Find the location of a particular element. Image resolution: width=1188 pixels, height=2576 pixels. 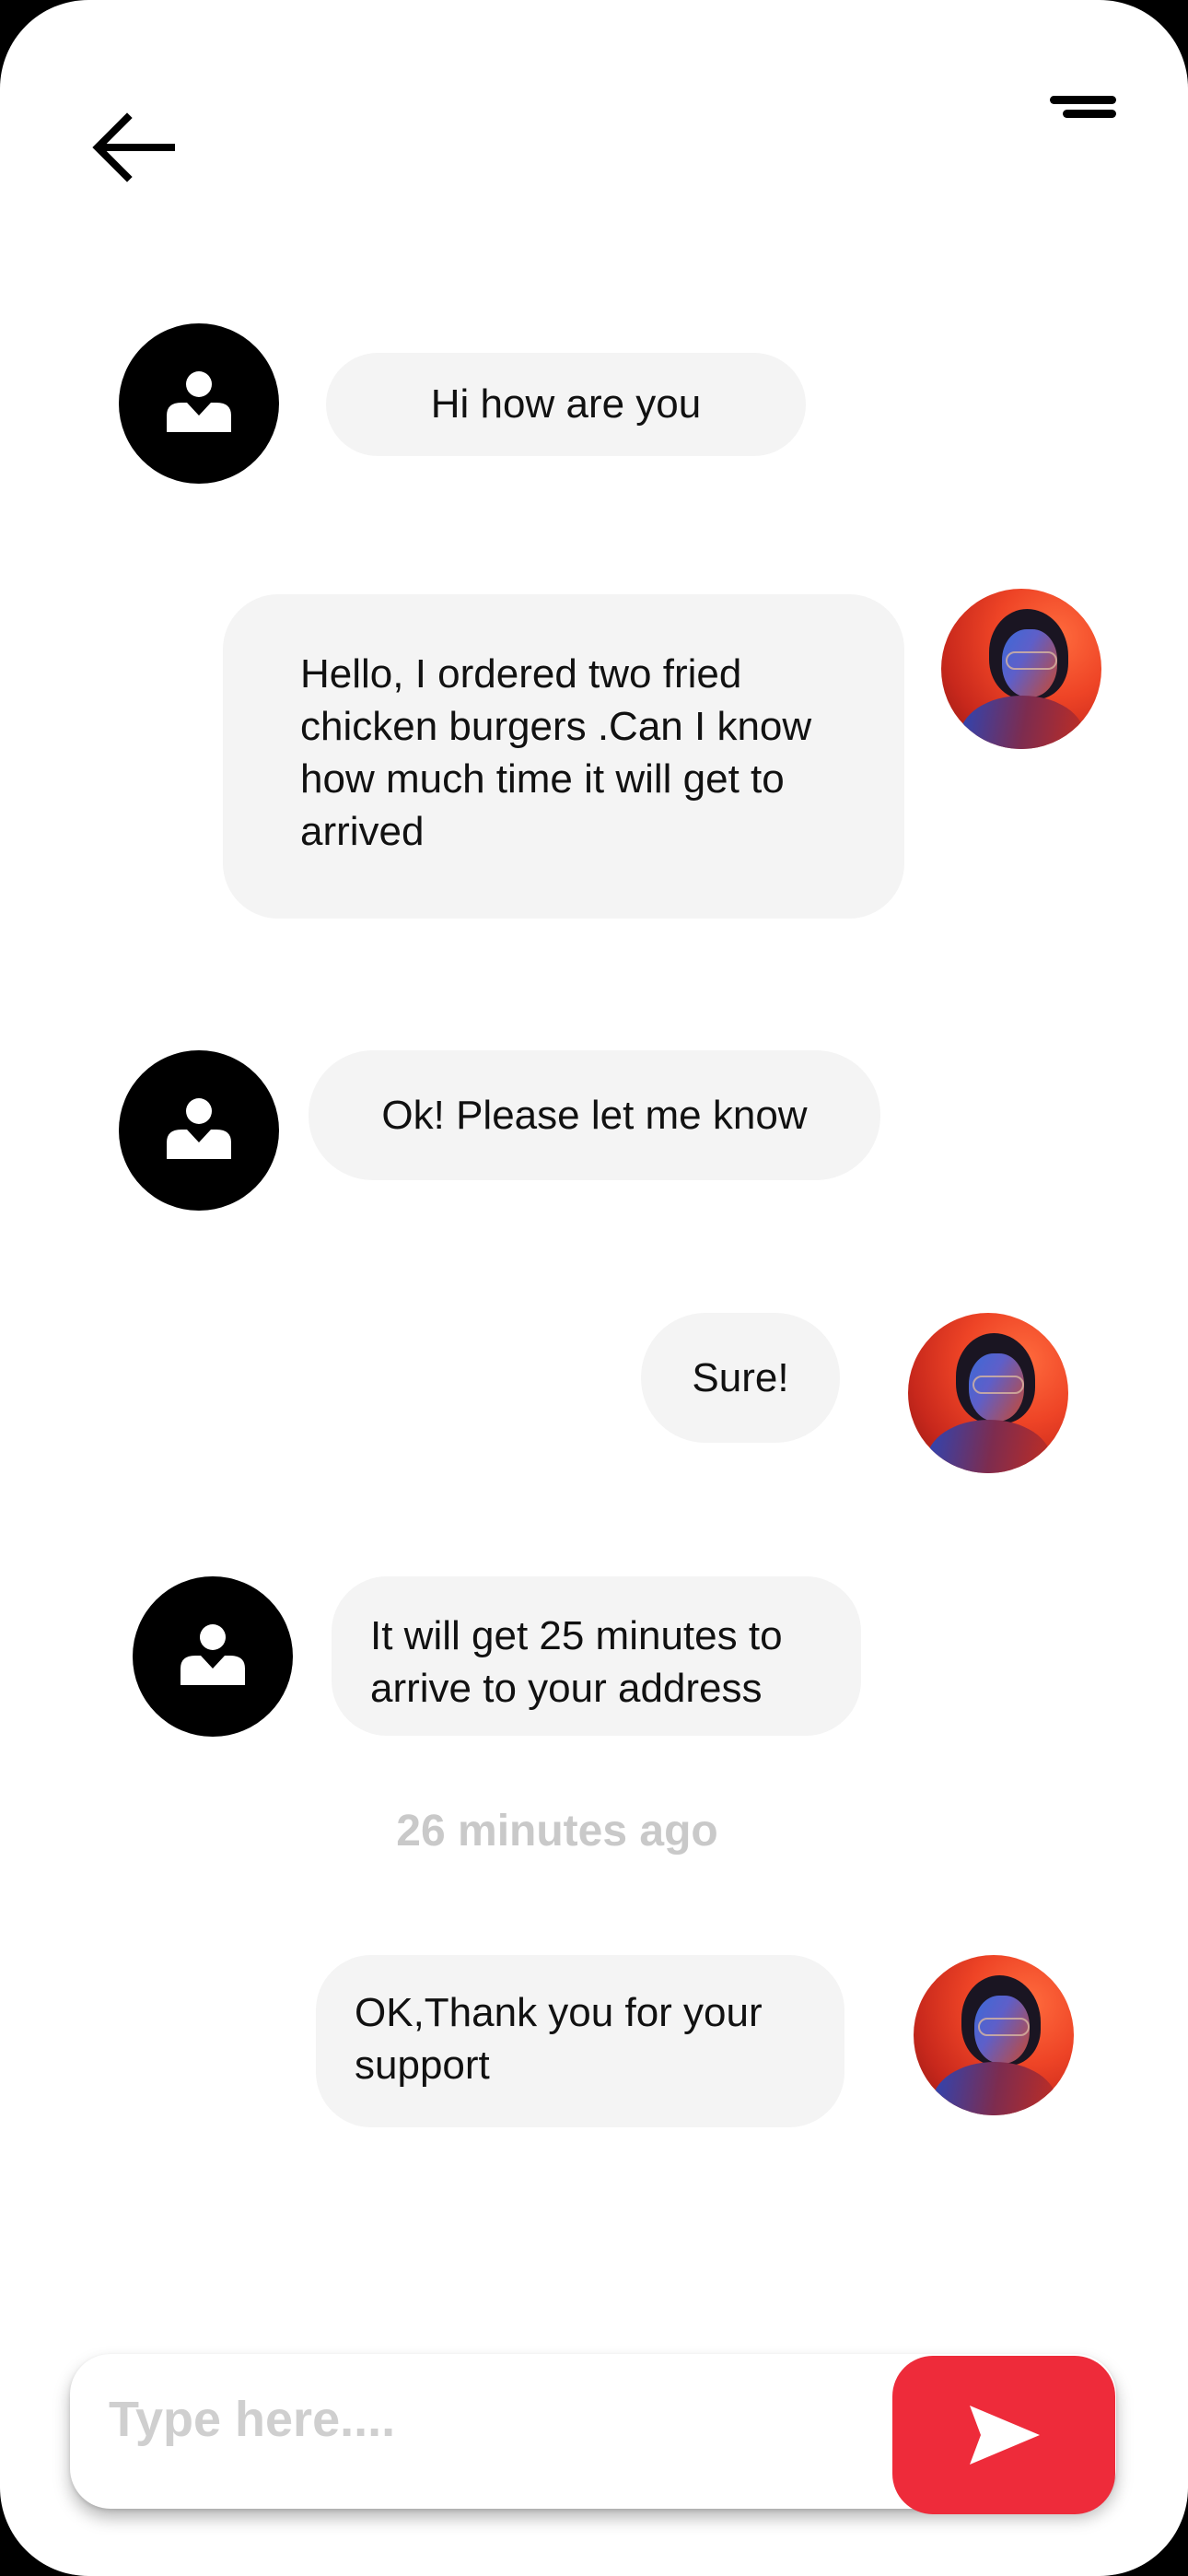

message-text: Ok! Please let me know is located at coordinates (594, 1115).